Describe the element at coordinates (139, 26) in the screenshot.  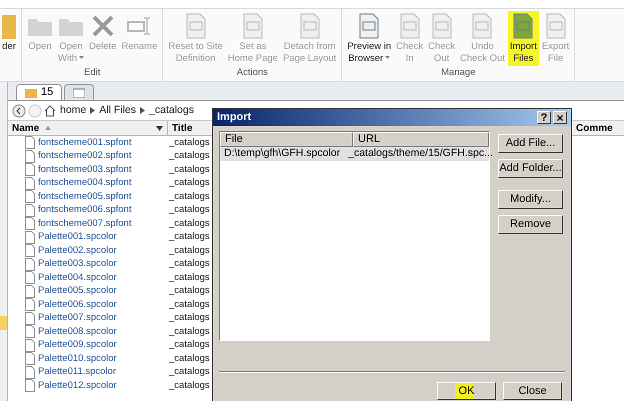
I see `rename-field-icon` at that location.